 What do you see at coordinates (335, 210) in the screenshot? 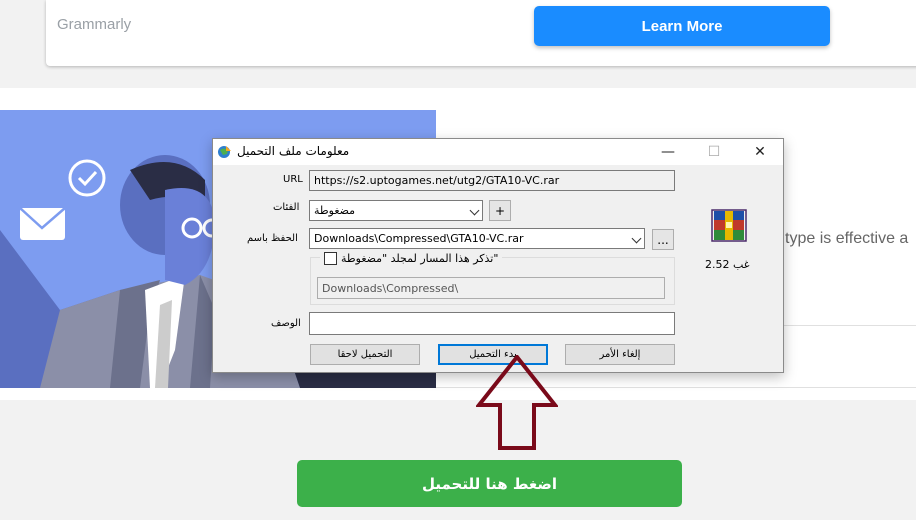
I see `category-value: مضغوطة` at bounding box center [335, 210].